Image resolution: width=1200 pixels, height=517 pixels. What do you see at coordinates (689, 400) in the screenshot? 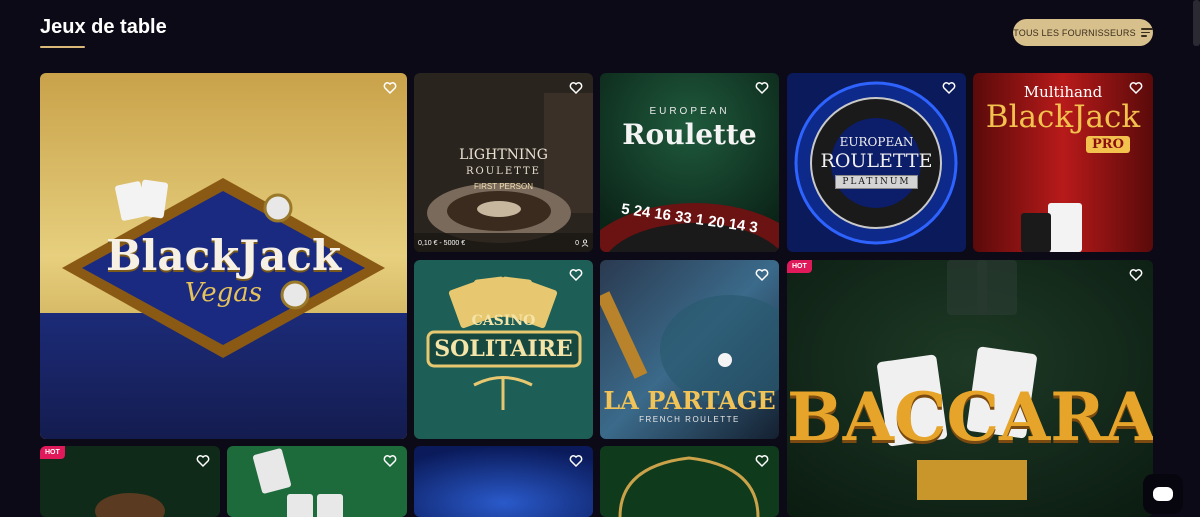
I see `la-partage-title: LA PARTAGE` at bounding box center [689, 400].